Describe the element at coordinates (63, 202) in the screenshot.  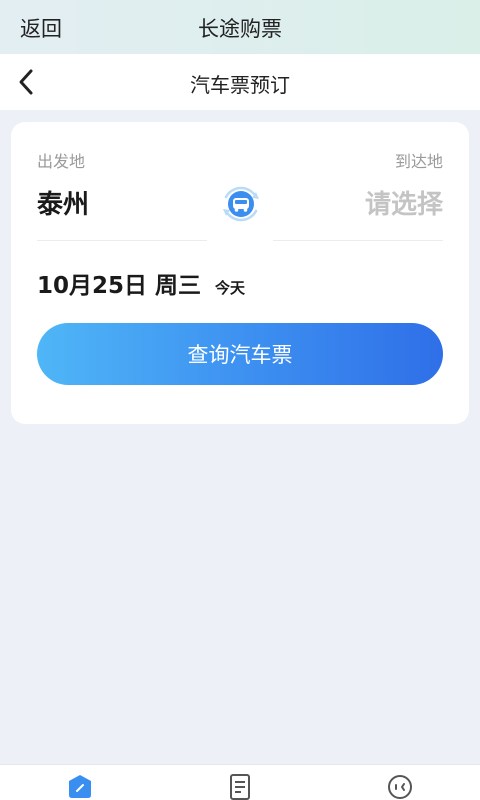
I see `from-city-field: 泰州` at that location.